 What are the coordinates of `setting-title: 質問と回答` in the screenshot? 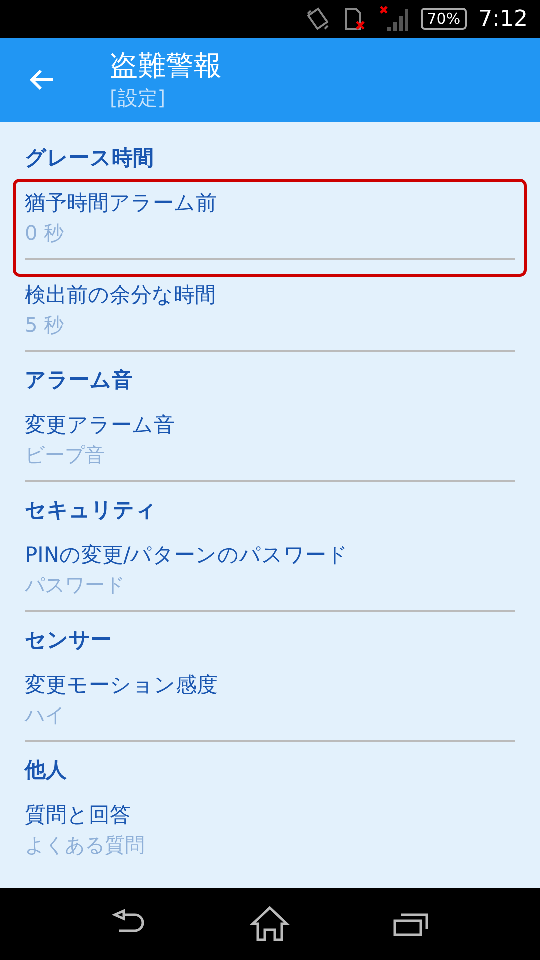 It's located at (78, 815).